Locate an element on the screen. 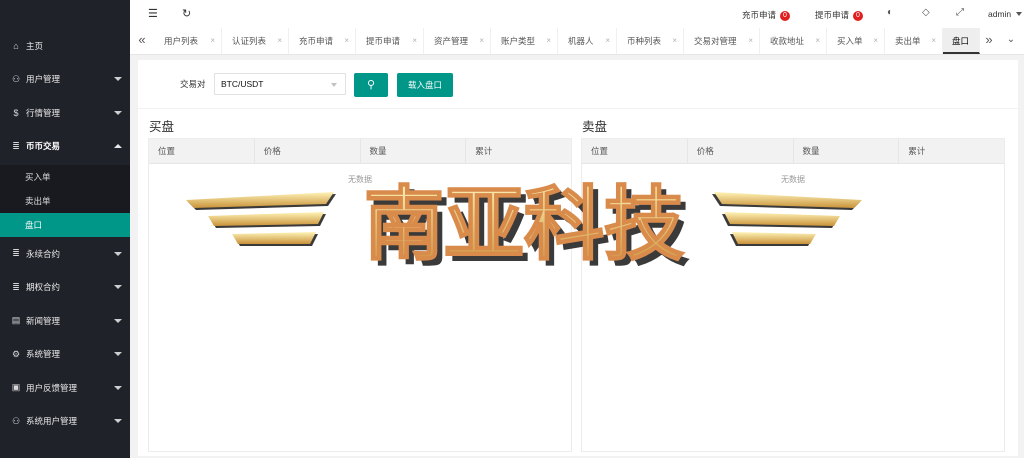 The image size is (1024, 458). user-menu: admin is located at coordinates (1005, 14).